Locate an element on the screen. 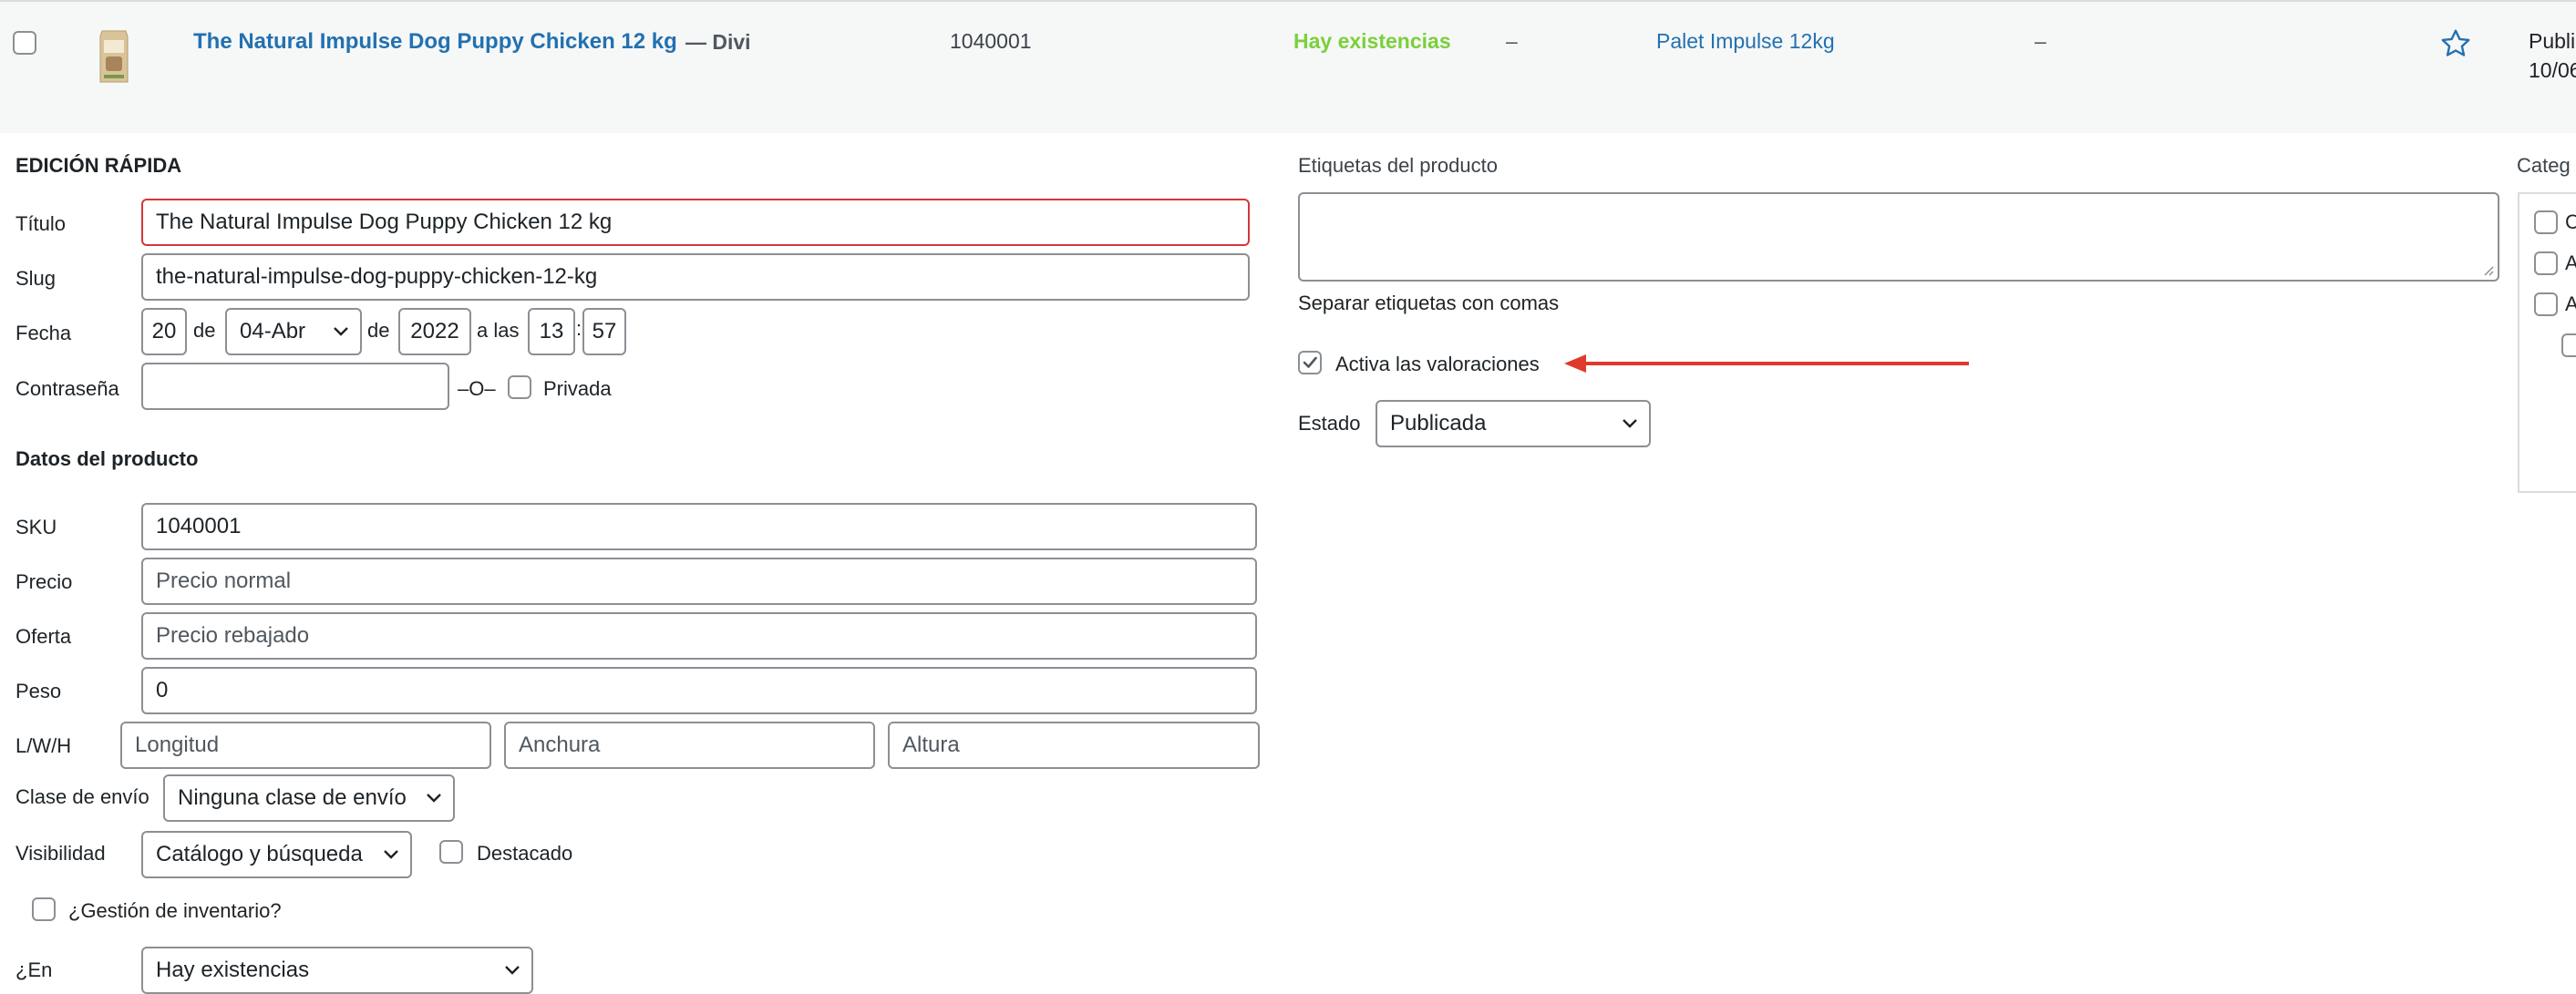 The height and width of the screenshot is (994, 2576). featured-checkbox is located at coordinates (451, 852).